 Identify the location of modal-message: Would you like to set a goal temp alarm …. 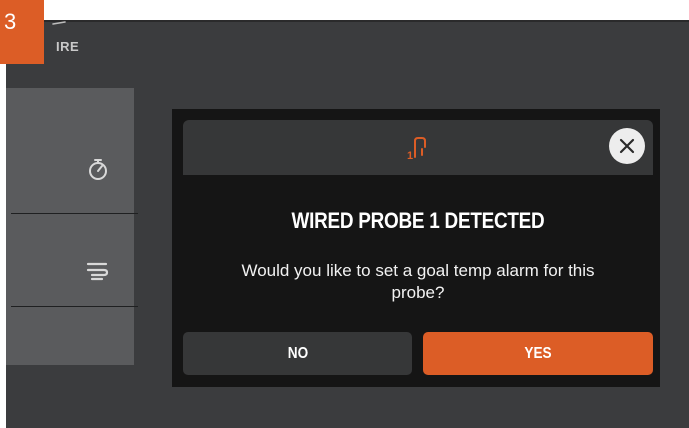
(418, 281).